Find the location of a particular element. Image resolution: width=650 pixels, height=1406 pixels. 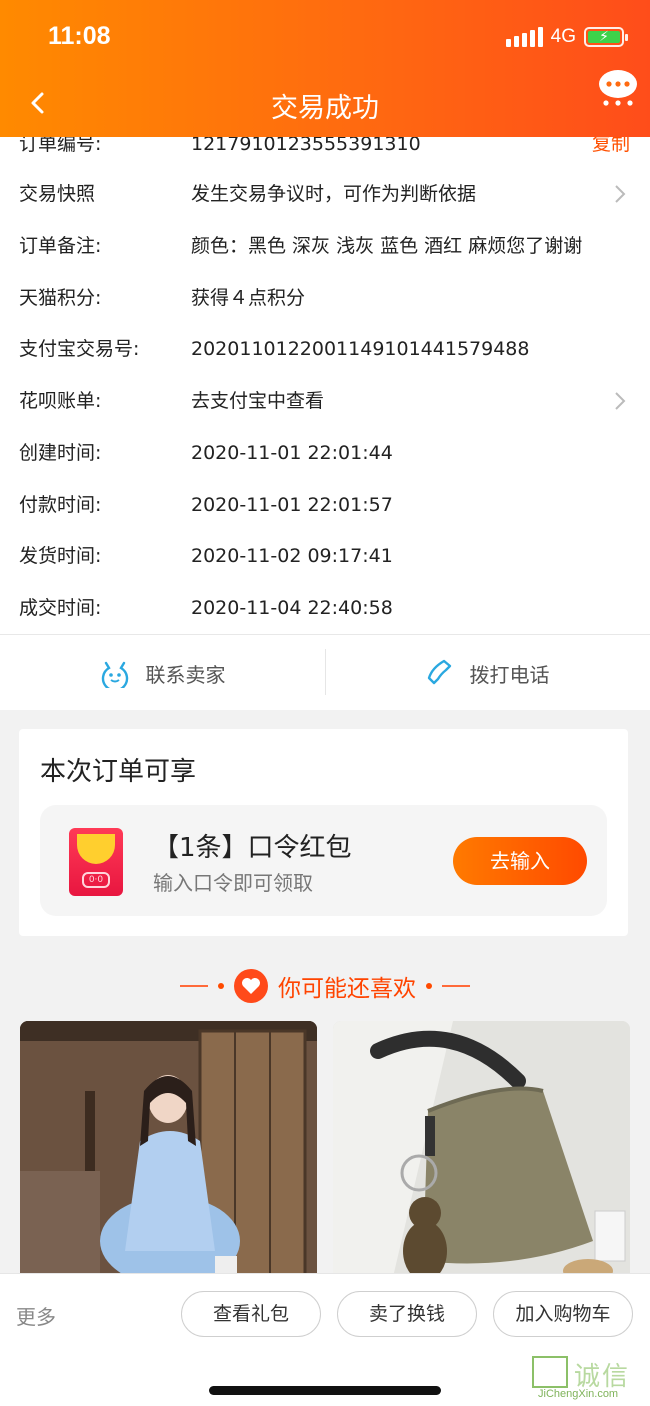

created-time-value: 2020-11-01 22:01:44 is located at coordinates (292, 453).